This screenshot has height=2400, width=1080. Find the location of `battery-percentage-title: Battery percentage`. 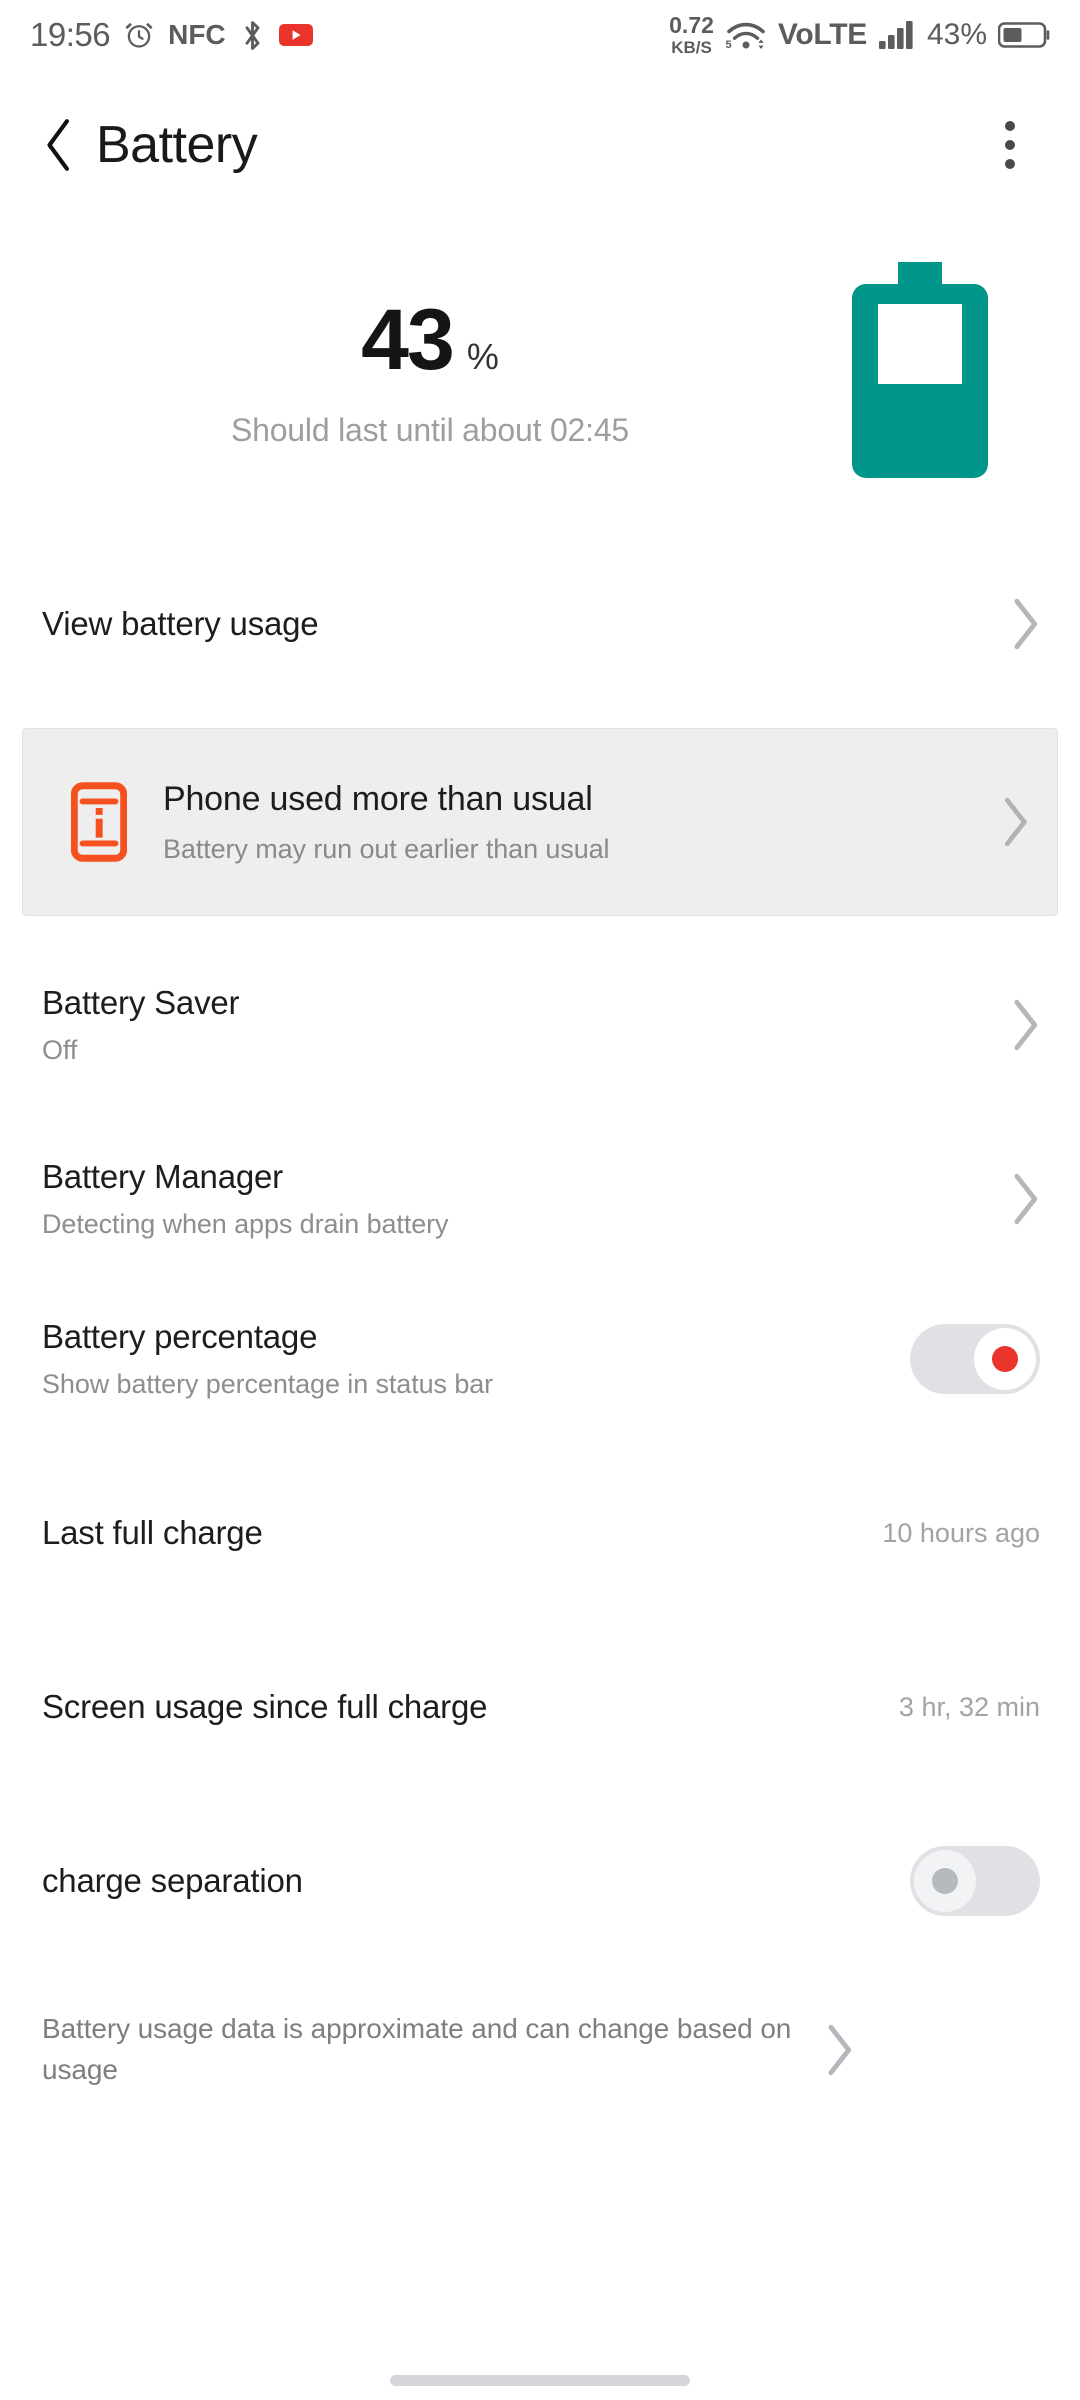

battery-percentage-title: Battery percentage is located at coordinates (180, 1336).